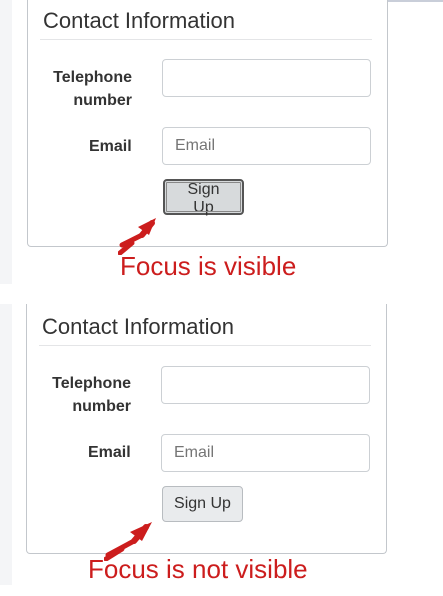 The height and width of the screenshot is (596, 443). Describe the element at coordinates (137, 236) in the screenshot. I see `arrow-pointer-icon` at that location.